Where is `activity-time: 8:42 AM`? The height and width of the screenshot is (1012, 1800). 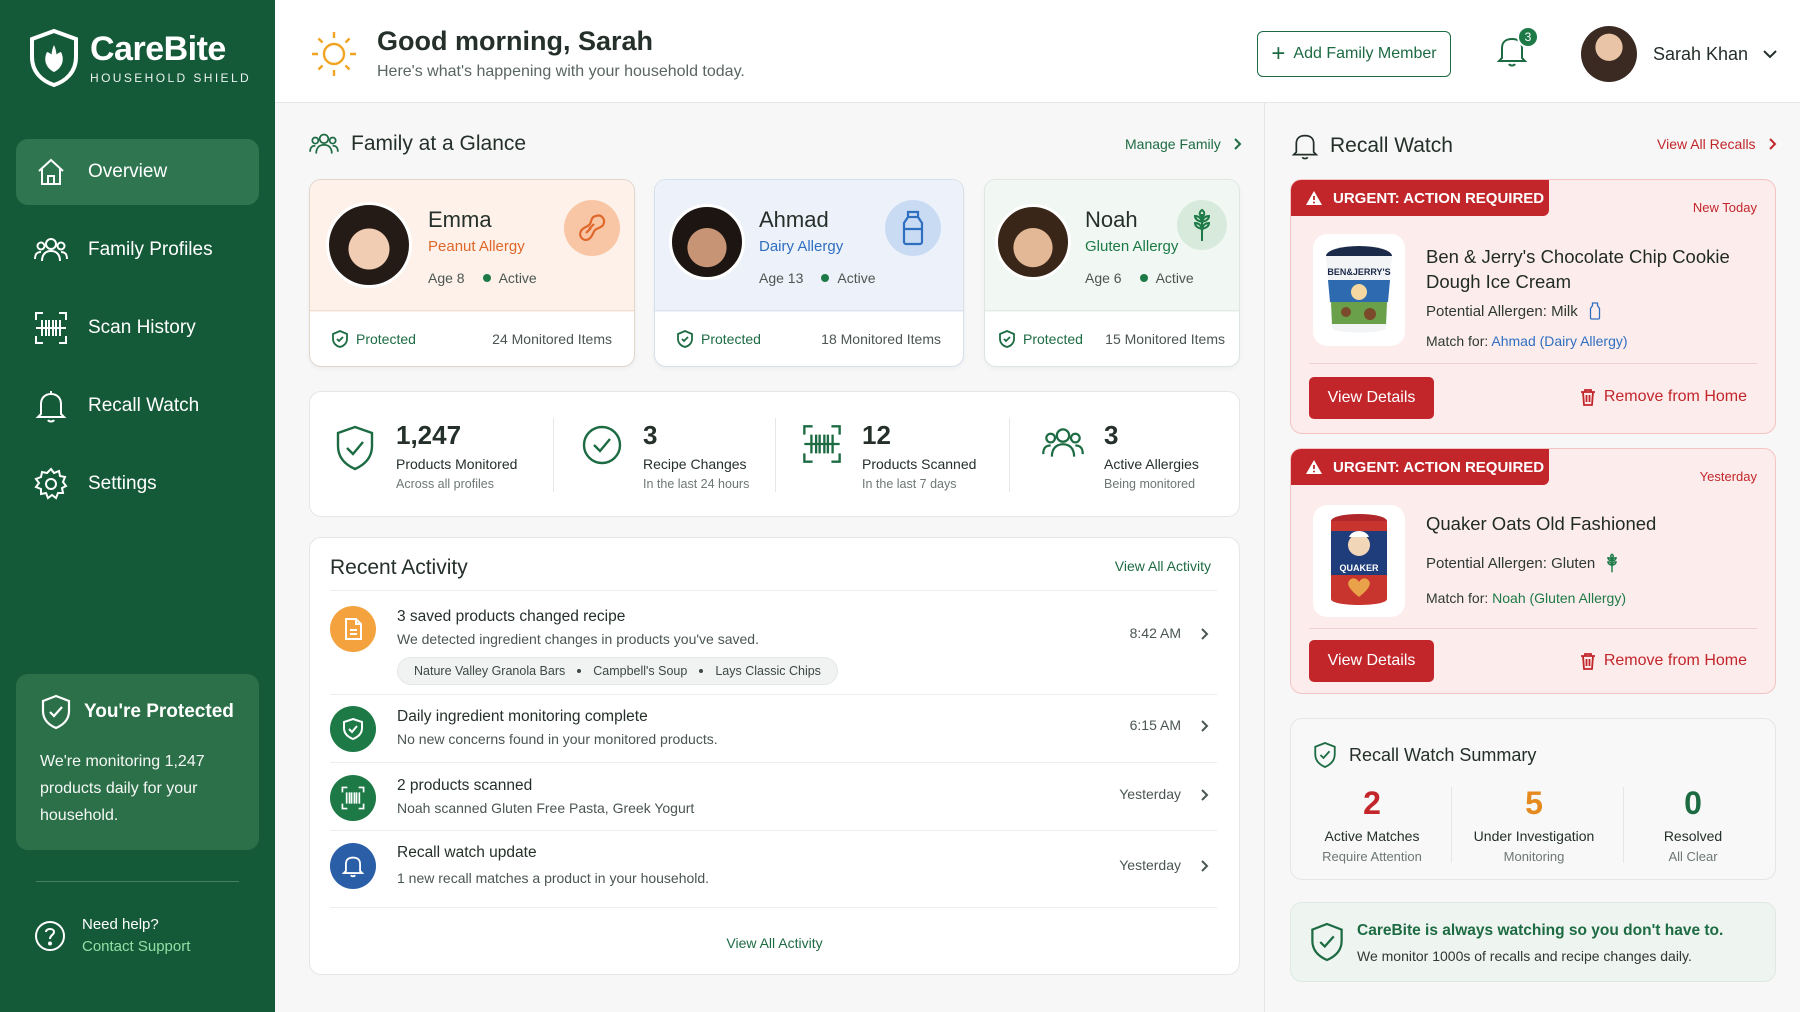
activity-time: 8:42 AM is located at coordinates (1155, 633).